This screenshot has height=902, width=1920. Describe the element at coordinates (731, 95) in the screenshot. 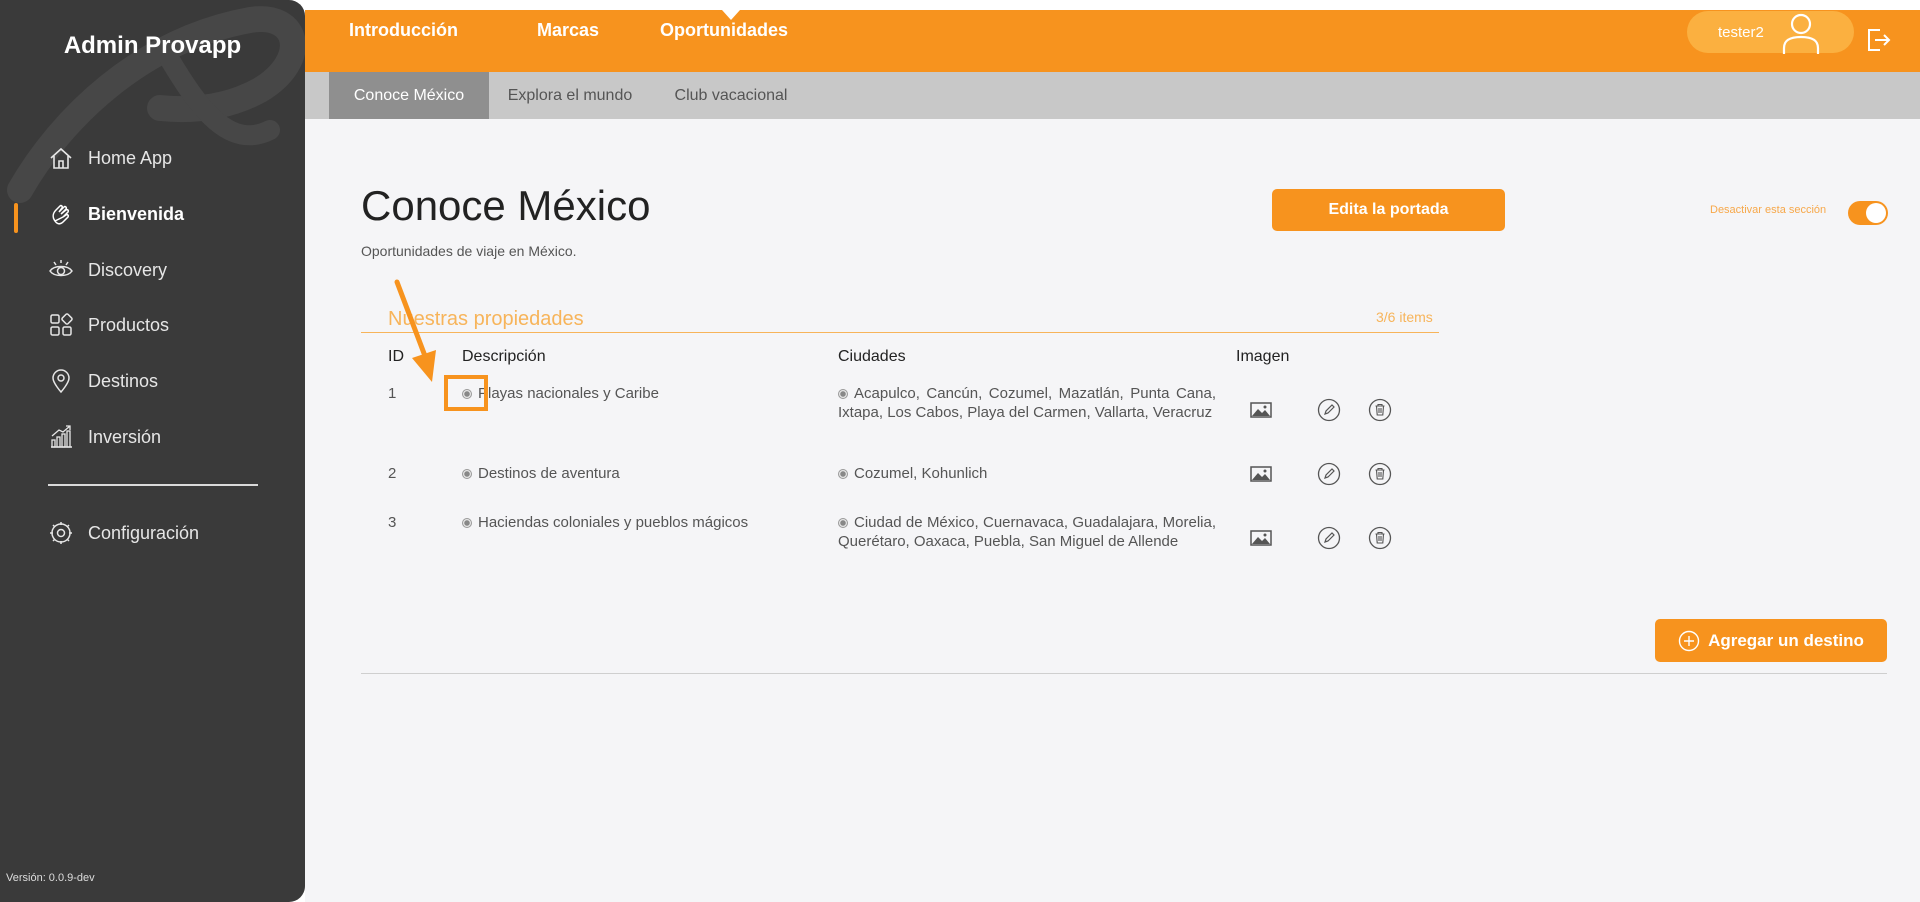

I see `tab-club-vacacional: Club vacacional` at that location.